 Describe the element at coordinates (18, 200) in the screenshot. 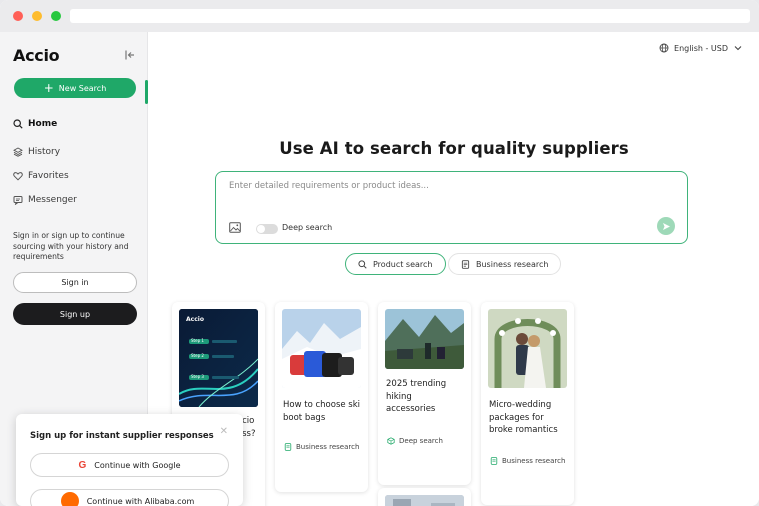

I see `chat-icon` at that location.